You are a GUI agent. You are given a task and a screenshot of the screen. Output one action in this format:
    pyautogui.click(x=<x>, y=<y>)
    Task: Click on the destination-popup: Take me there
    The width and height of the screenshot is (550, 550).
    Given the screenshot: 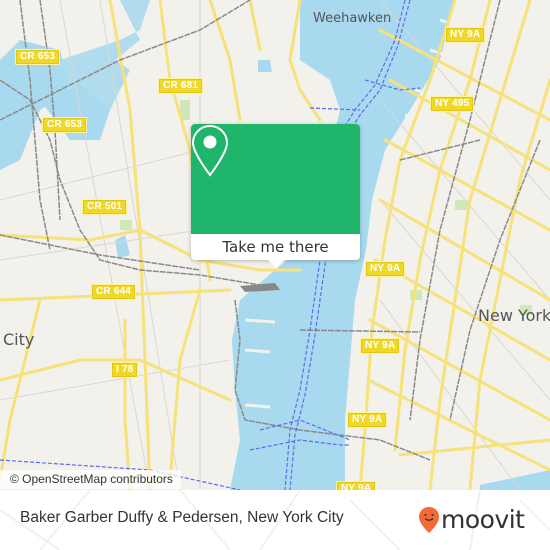 What is the action you would take?
    pyautogui.click(x=275, y=196)
    